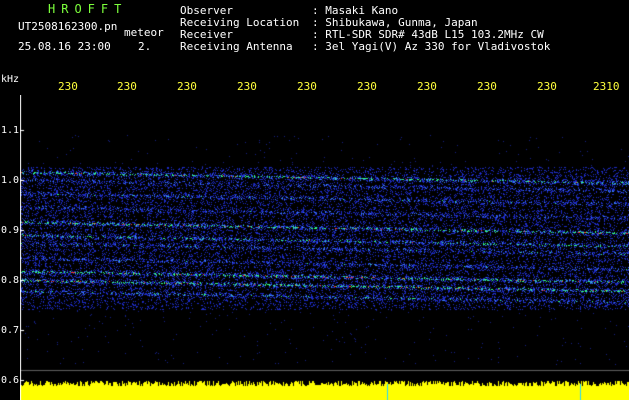 The height and width of the screenshot is (400, 629). I want to click on freq-tick-label: 1.1, so click(10, 130).